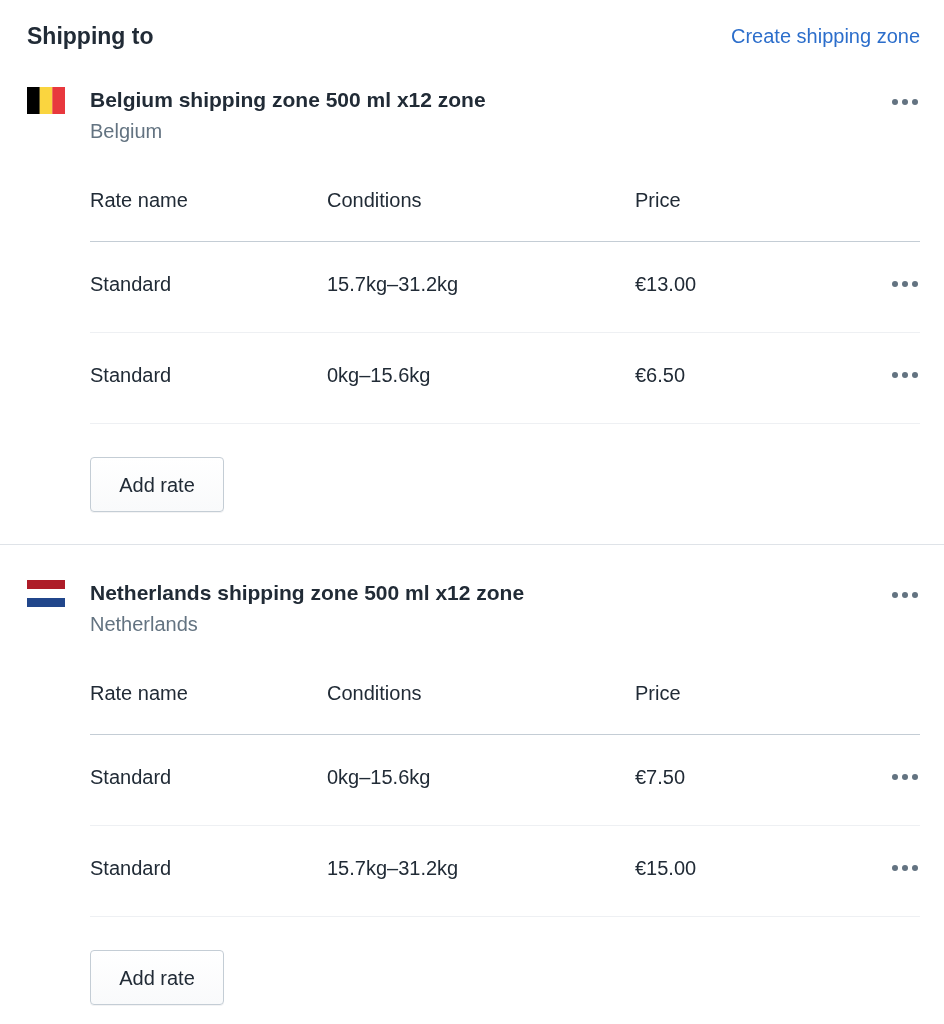 The height and width of the screenshot is (1024, 944). I want to click on zone-country: Belgium, so click(127, 131).